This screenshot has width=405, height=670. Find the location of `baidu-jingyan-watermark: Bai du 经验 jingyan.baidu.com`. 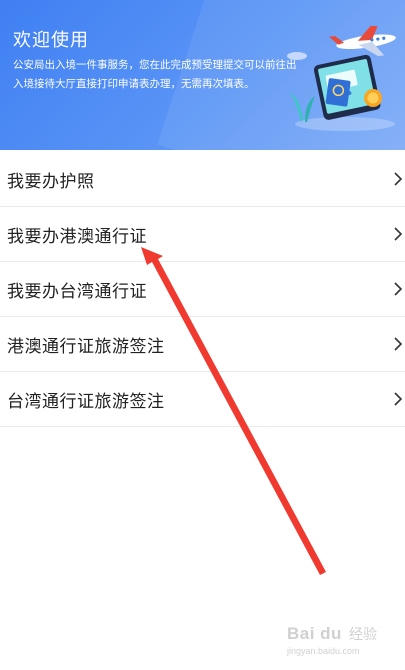

baidu-jingyan-watermark: Bai du 经验 jingyan.baidu.com is located at coordinates (332, 639).